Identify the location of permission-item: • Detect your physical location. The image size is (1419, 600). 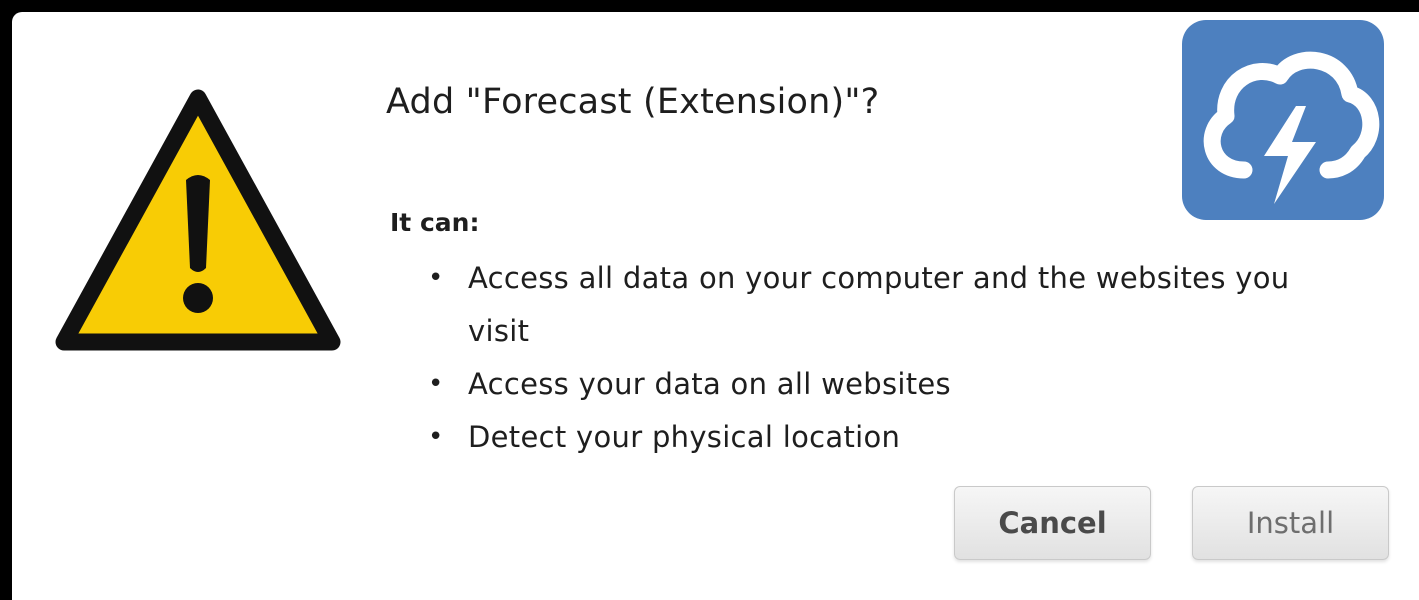
(874, 437).